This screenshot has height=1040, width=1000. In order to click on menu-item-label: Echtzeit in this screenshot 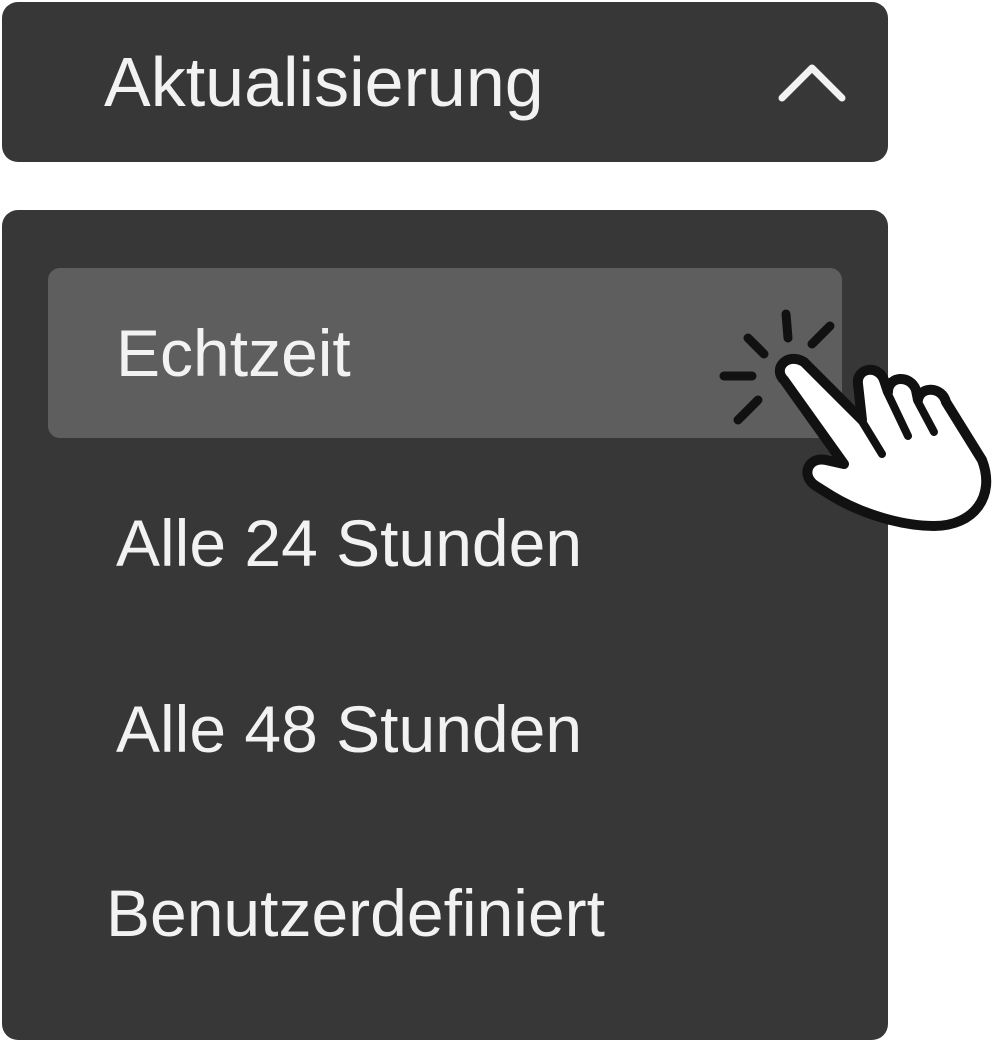, I will do `click(233, 353)`.